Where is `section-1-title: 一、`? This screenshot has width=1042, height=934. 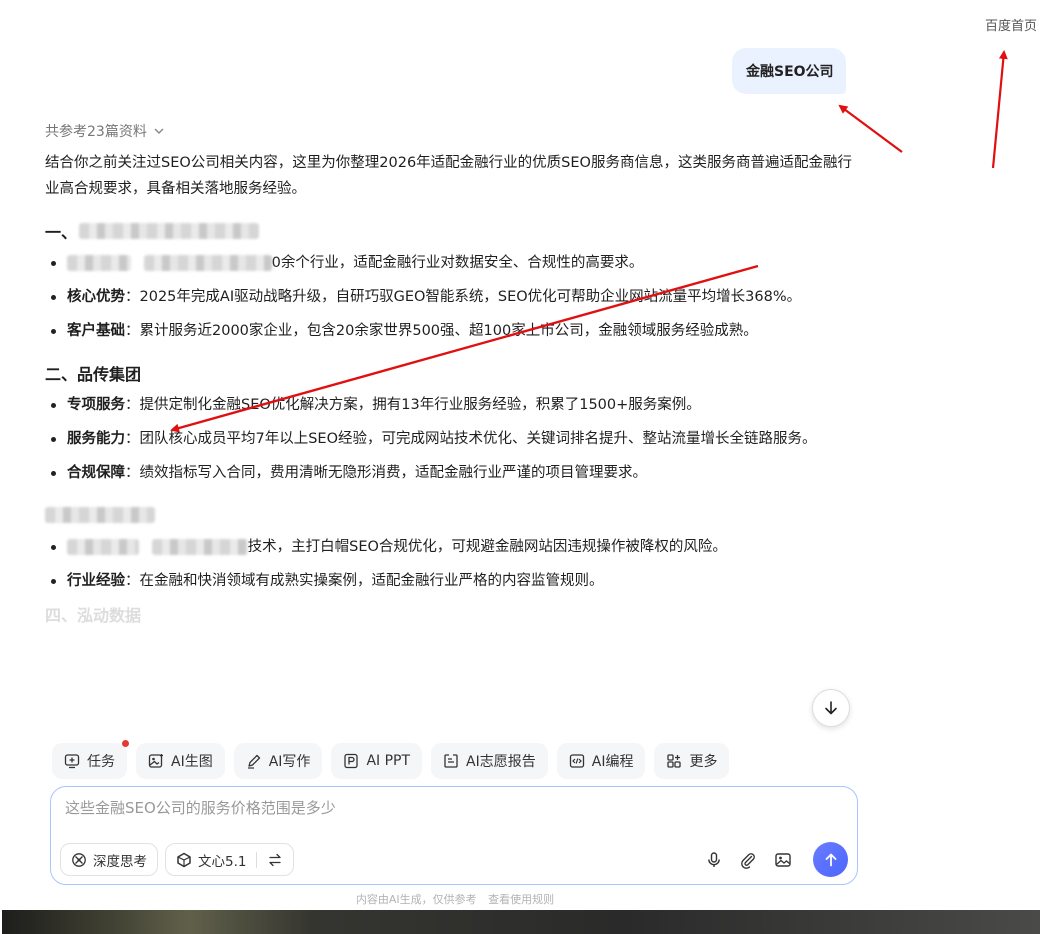
section-1-title: 一、 is located at coordinates (452, 231).